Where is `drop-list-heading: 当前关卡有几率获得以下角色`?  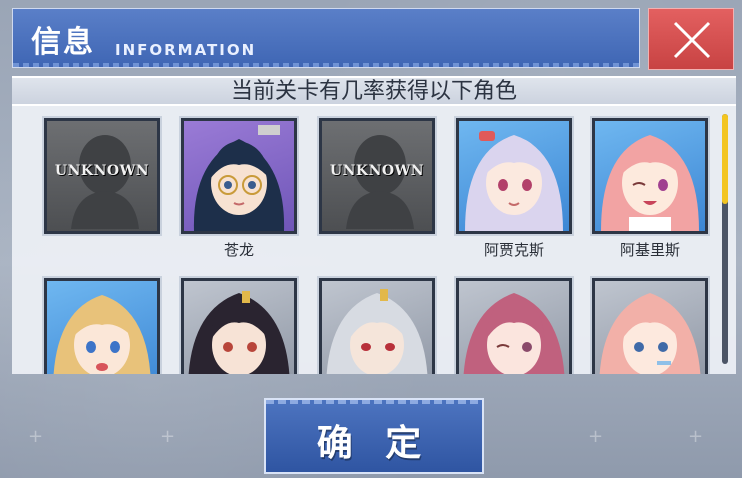
drop-list-heading: 当前关卡有几率获得以下角色 is located at coordinates (374, 92).